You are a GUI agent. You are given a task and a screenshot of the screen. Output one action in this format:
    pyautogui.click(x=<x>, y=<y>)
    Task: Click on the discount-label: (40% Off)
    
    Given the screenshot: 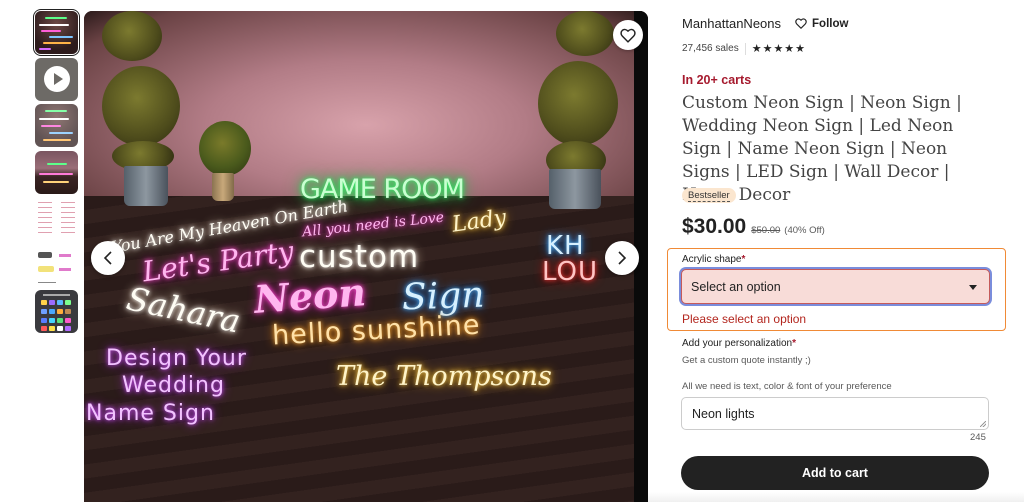 What is the action you would take?
    pyautogui.click(x=804, y=230)
    